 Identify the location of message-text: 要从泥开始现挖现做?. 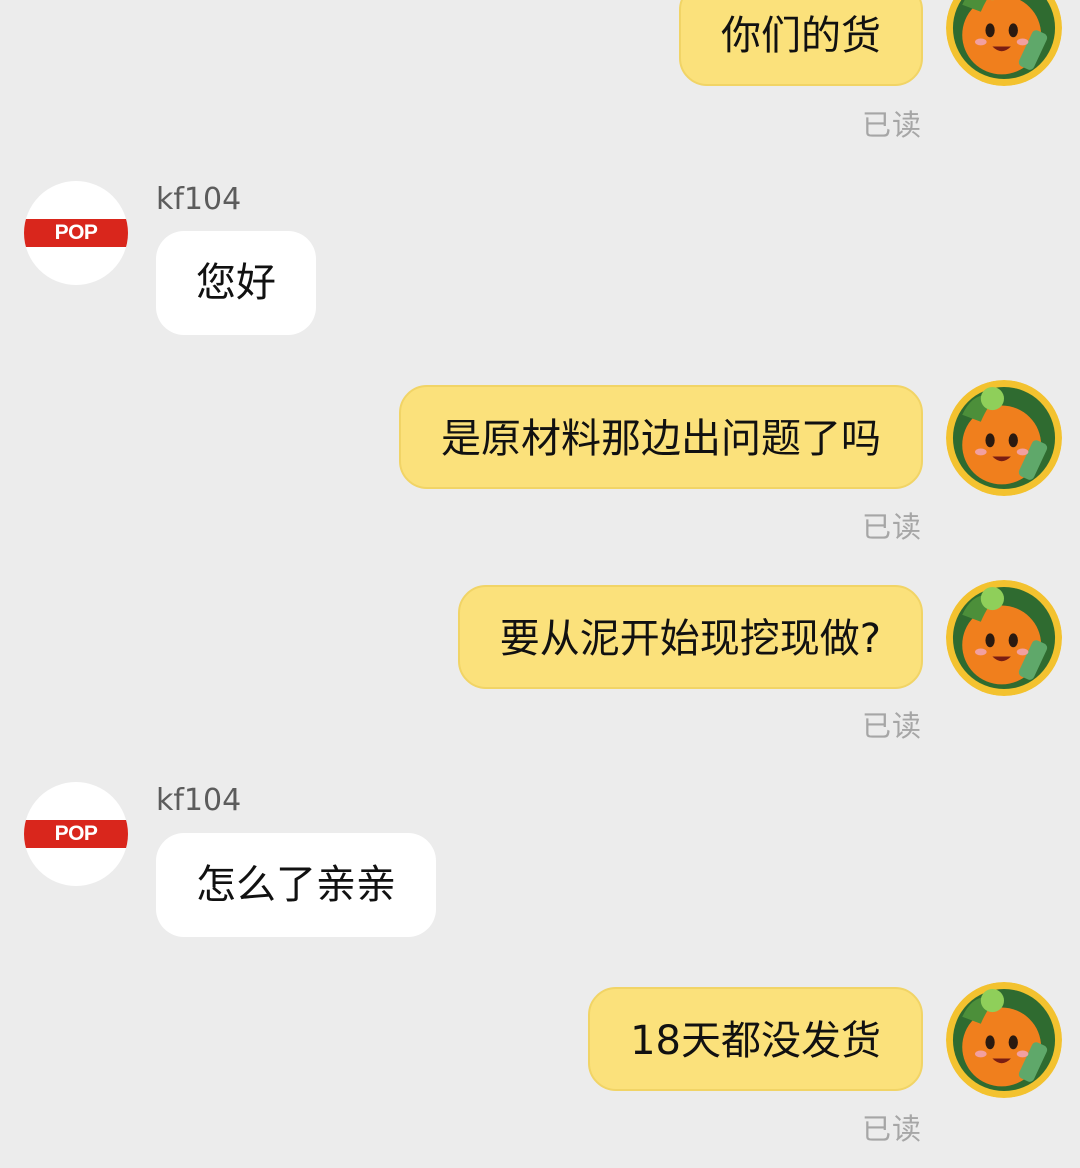
(690, 639).